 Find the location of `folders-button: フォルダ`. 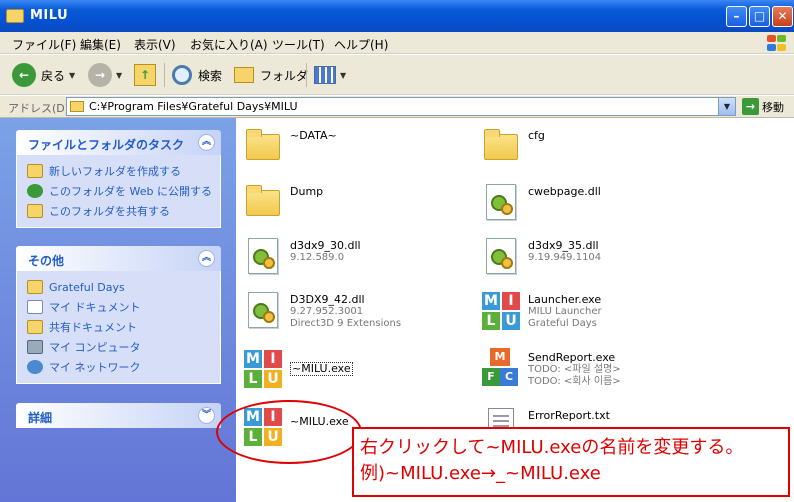

folders-button: フォルダ is located at coordinates (271, 75).